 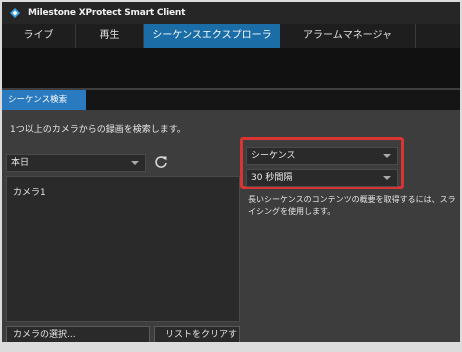 I want to click on tab-live: ライブ, so click(x=39, y=36).